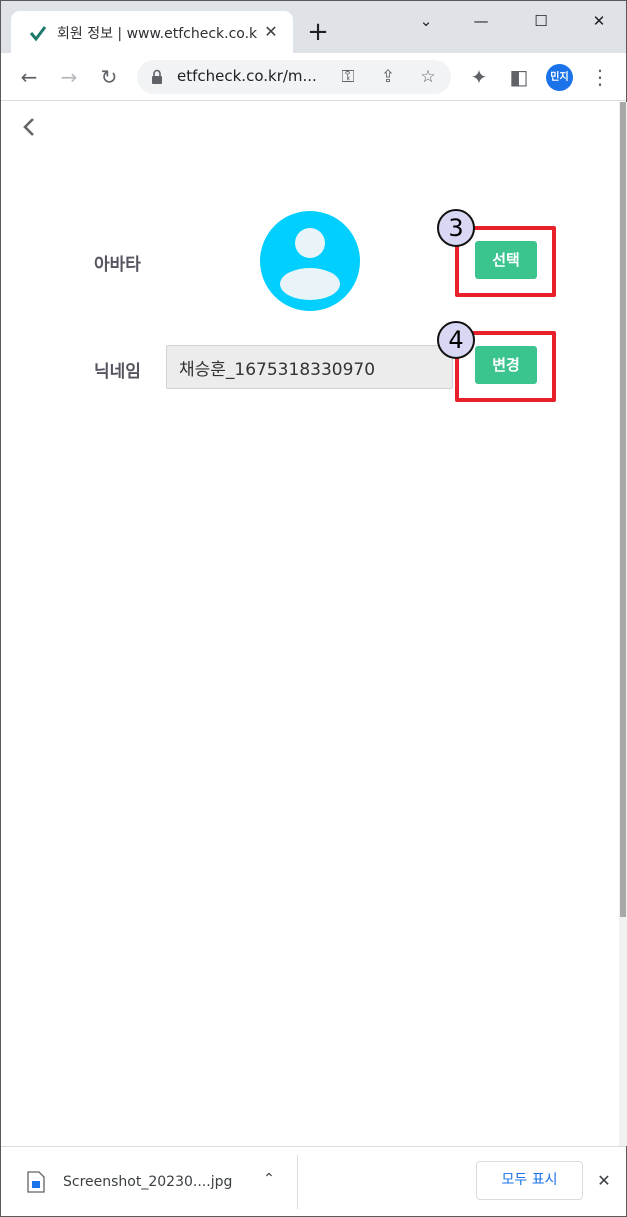  I want to click on nickname-label: 닉네임, so click(117, 372).